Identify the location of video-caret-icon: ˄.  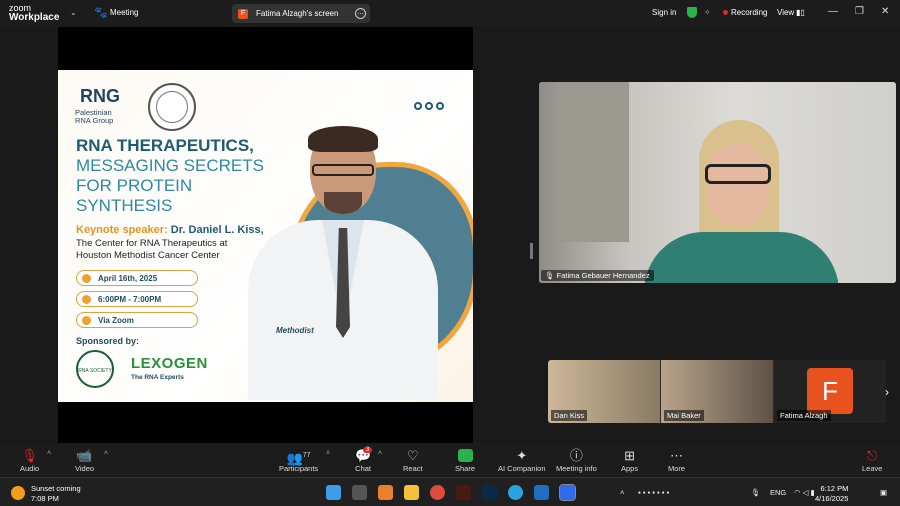
(106, 453).